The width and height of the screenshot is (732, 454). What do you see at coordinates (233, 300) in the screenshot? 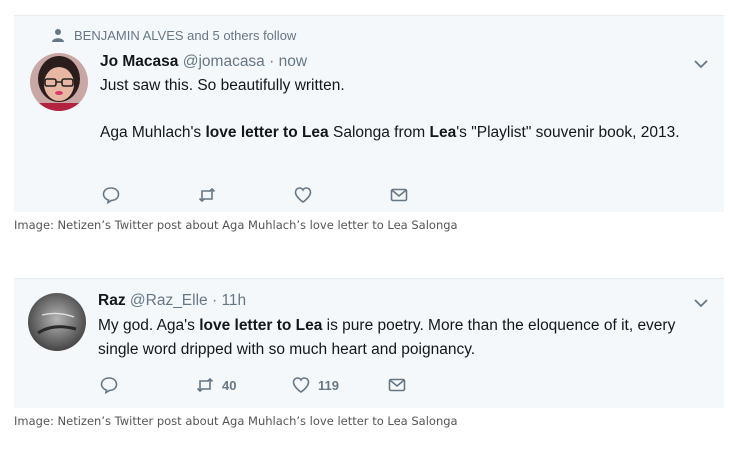
I see `timestamp: 11h` at bounding box center [233, 300].